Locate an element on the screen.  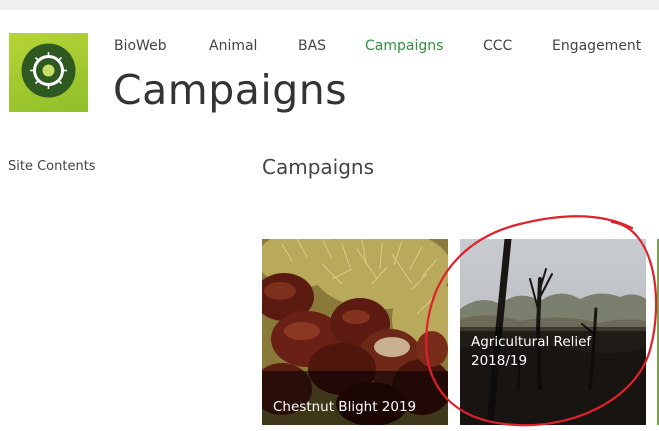
quick-launch: Site Contents is located at coordinates (52, 164).